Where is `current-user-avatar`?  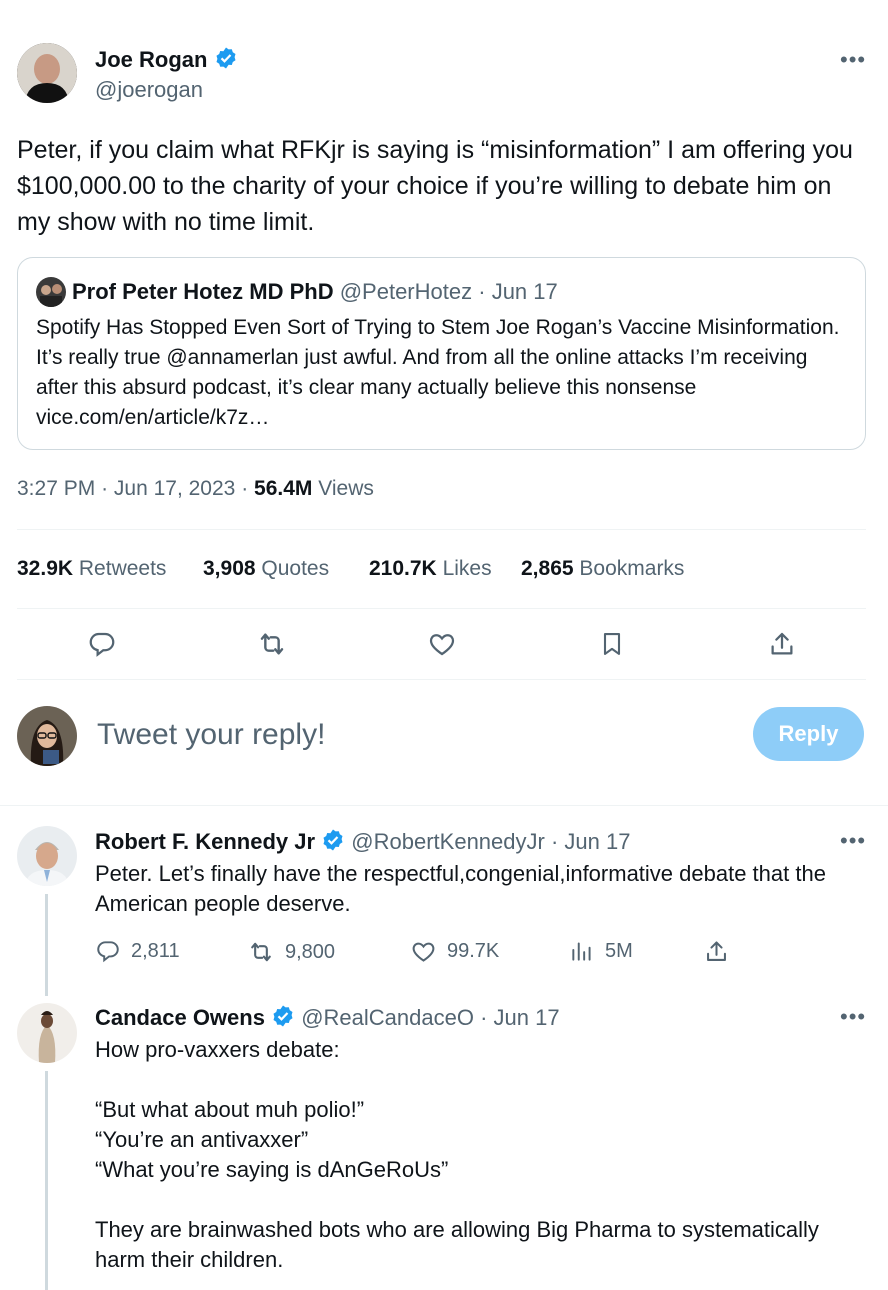 current-user-avatar is located at coordinates (47, 736).